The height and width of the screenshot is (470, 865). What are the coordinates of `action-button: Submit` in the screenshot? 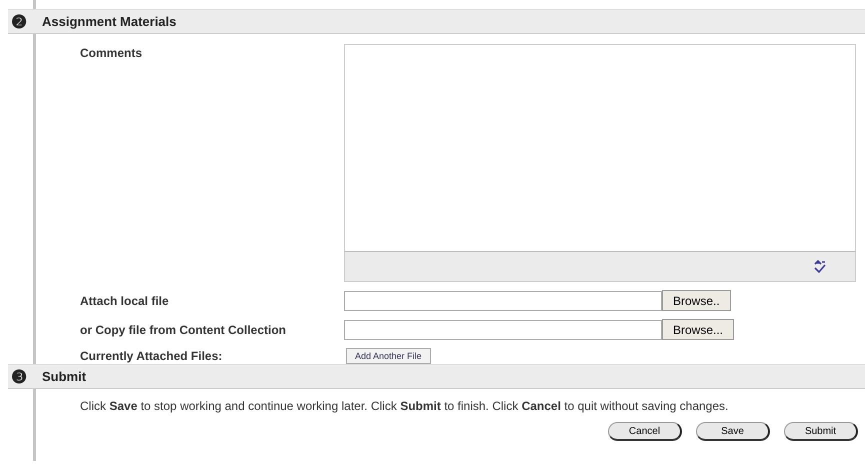 It's located at (821, 431).